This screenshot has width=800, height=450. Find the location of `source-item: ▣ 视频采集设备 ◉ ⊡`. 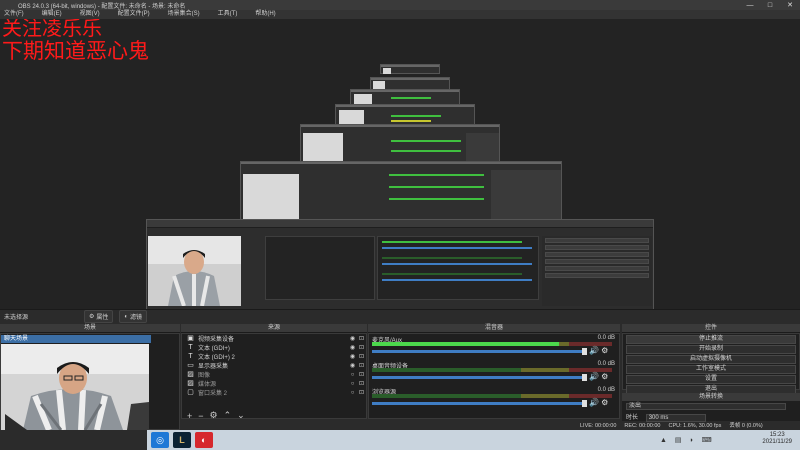

source-item: ▣ 视频采集设备 ◉ ⊡ is located at coordinates (274, 338).